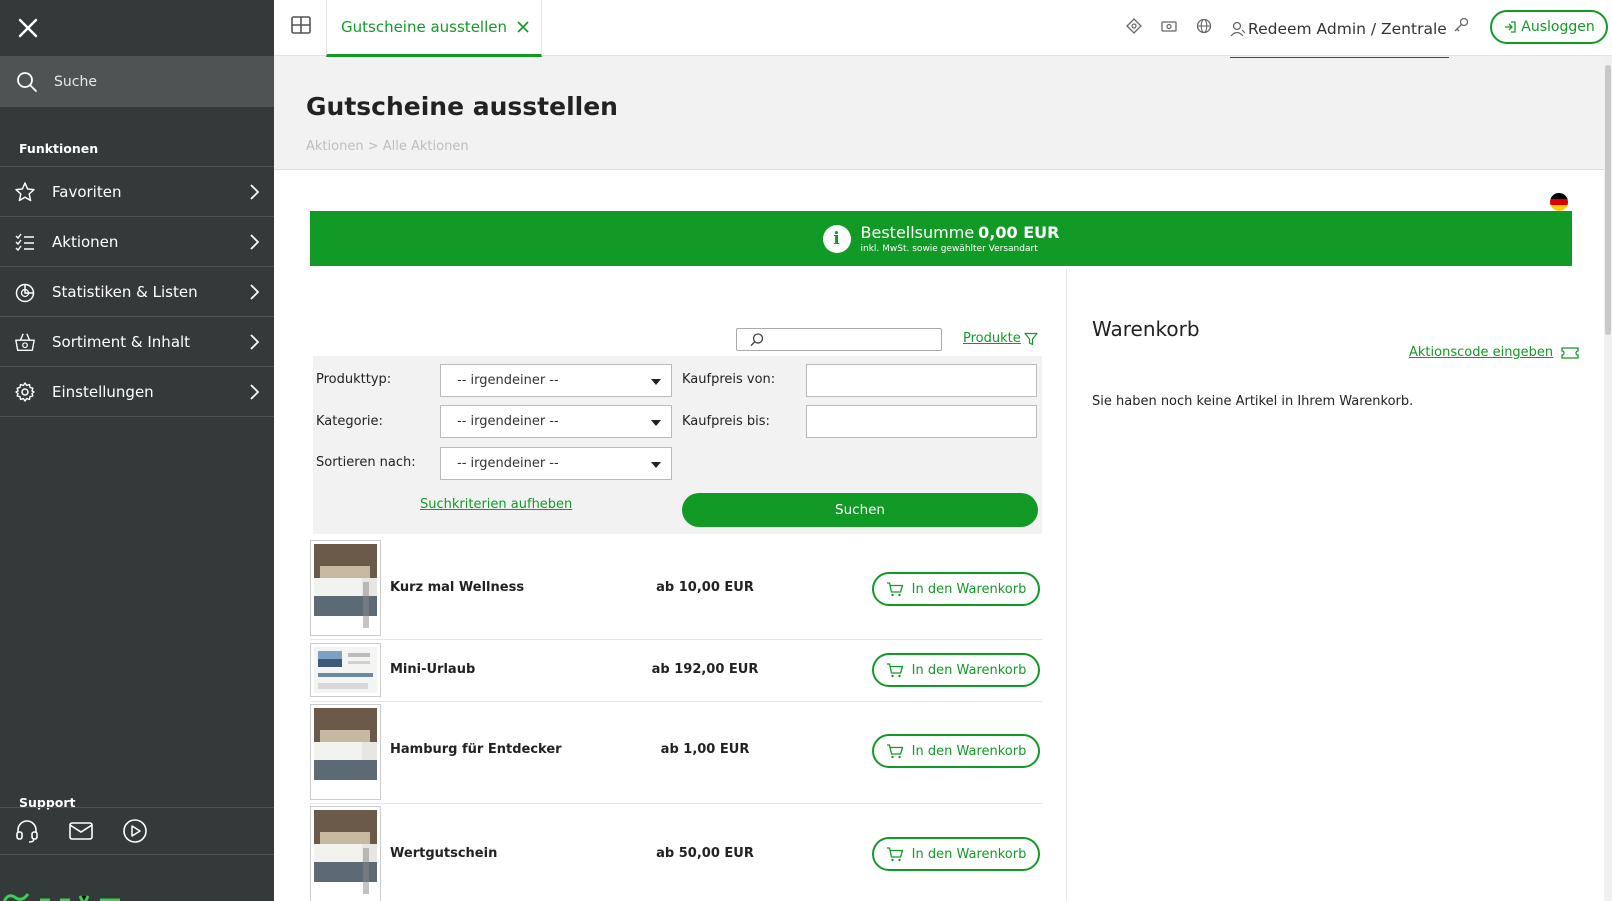  What do you see at coordinates (705, 669) in the screenshot?
I see `product-price: ab 192,00 EUR` at bounding box center [705, 669].